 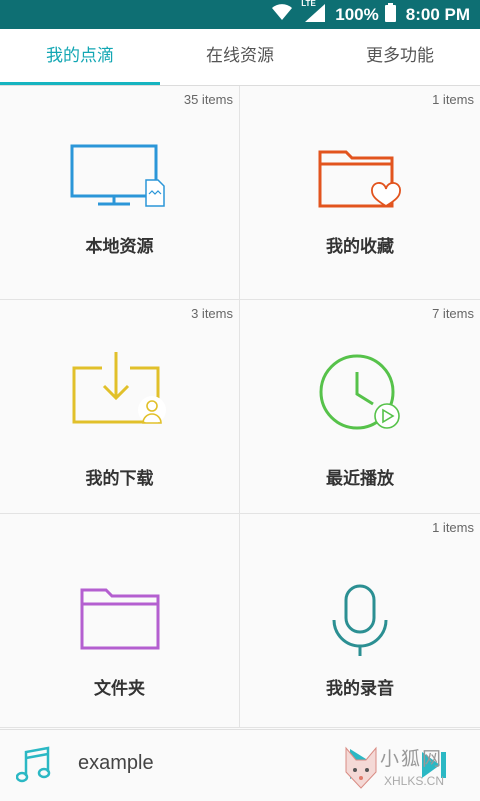 What do you see at coordinates (360, 394) in the screenshot?
I see `clock-play-icon` at bounding box center [360, 394].